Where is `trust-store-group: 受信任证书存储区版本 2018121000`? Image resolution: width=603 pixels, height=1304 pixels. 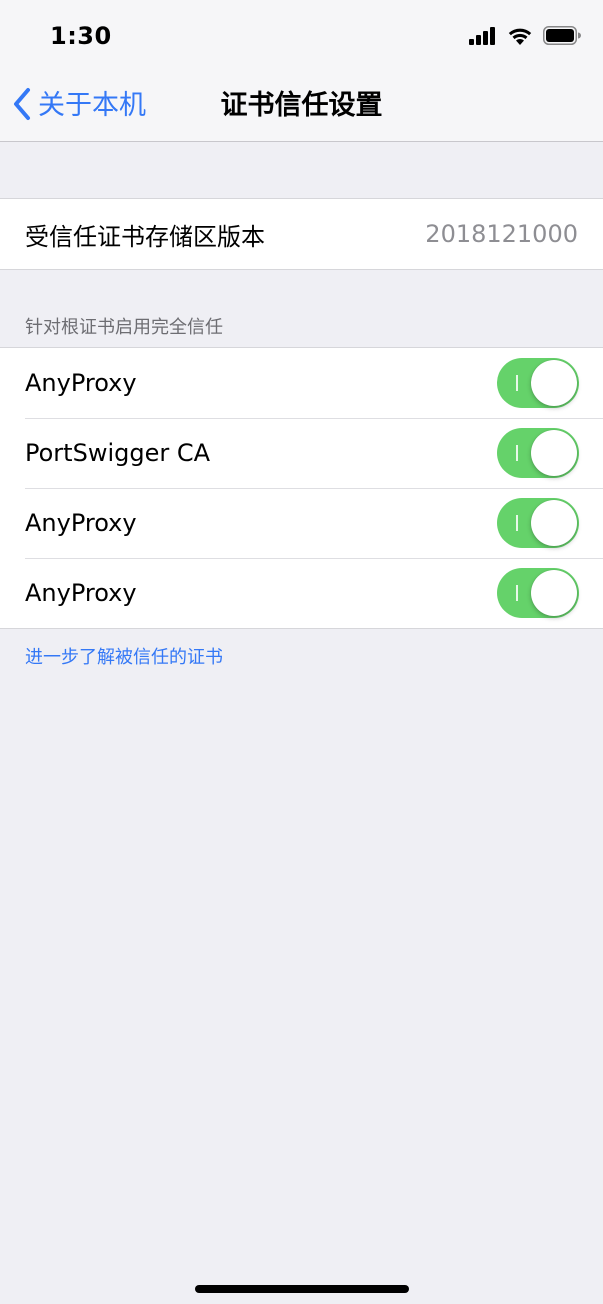 trust-store-group: 受信任证书存储区版本 2018121000 is located at coordinates (301, 234).